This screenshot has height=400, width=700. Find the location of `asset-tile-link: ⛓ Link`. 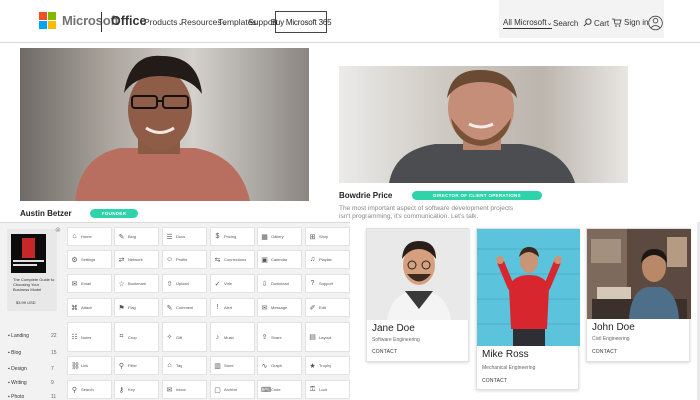

asset-tile-link: ⛓ Link is located at coordinates (89, 365).